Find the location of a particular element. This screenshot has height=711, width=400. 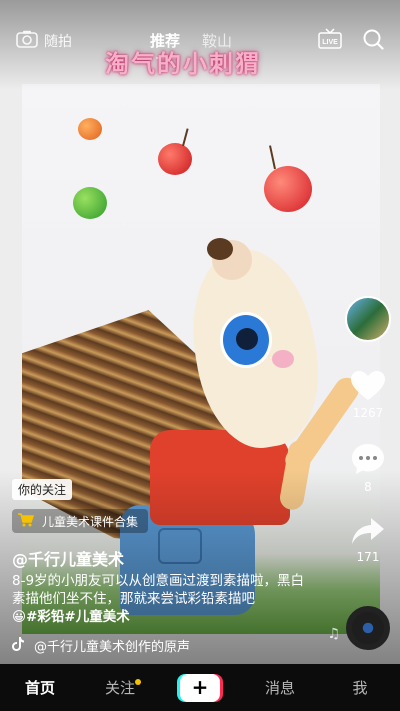

orange-fruit is located at coordinates (90, 129).